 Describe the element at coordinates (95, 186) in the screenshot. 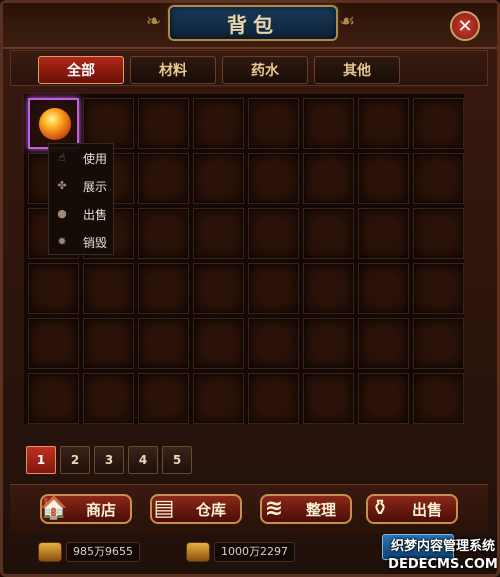

I see `menu-item-label: 展示` at that location.